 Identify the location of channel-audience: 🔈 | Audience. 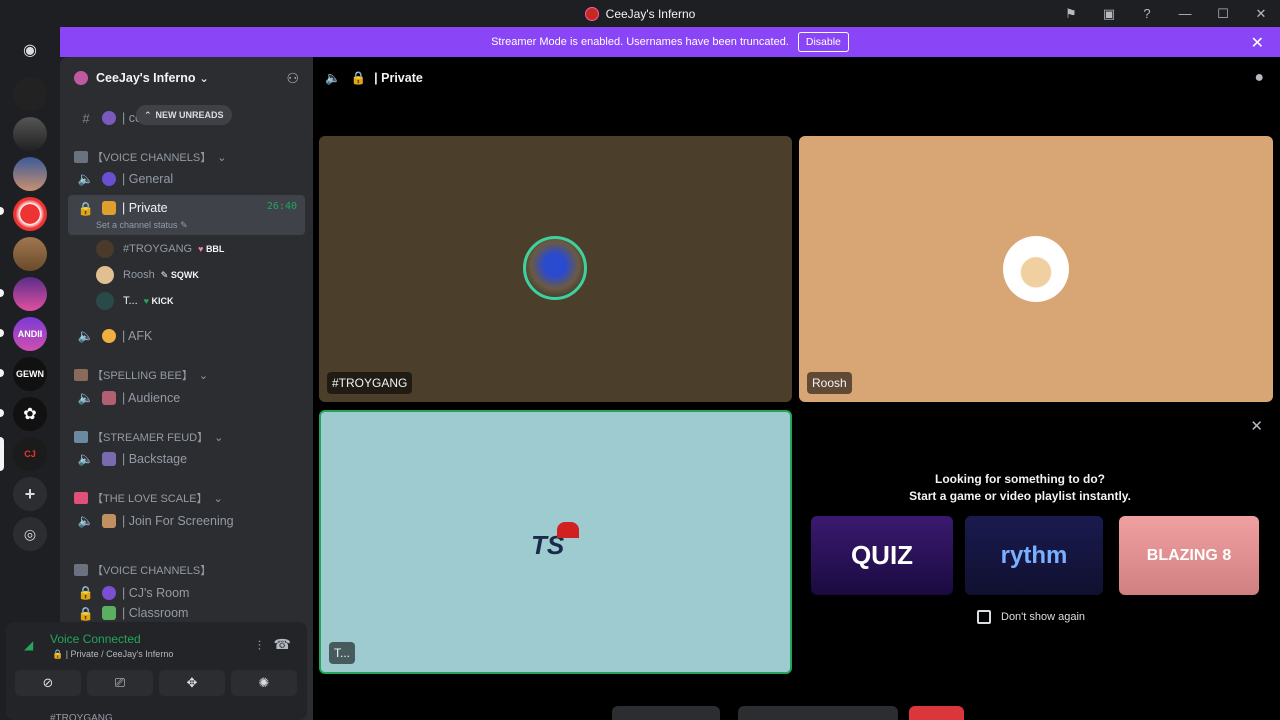
(186, 398).